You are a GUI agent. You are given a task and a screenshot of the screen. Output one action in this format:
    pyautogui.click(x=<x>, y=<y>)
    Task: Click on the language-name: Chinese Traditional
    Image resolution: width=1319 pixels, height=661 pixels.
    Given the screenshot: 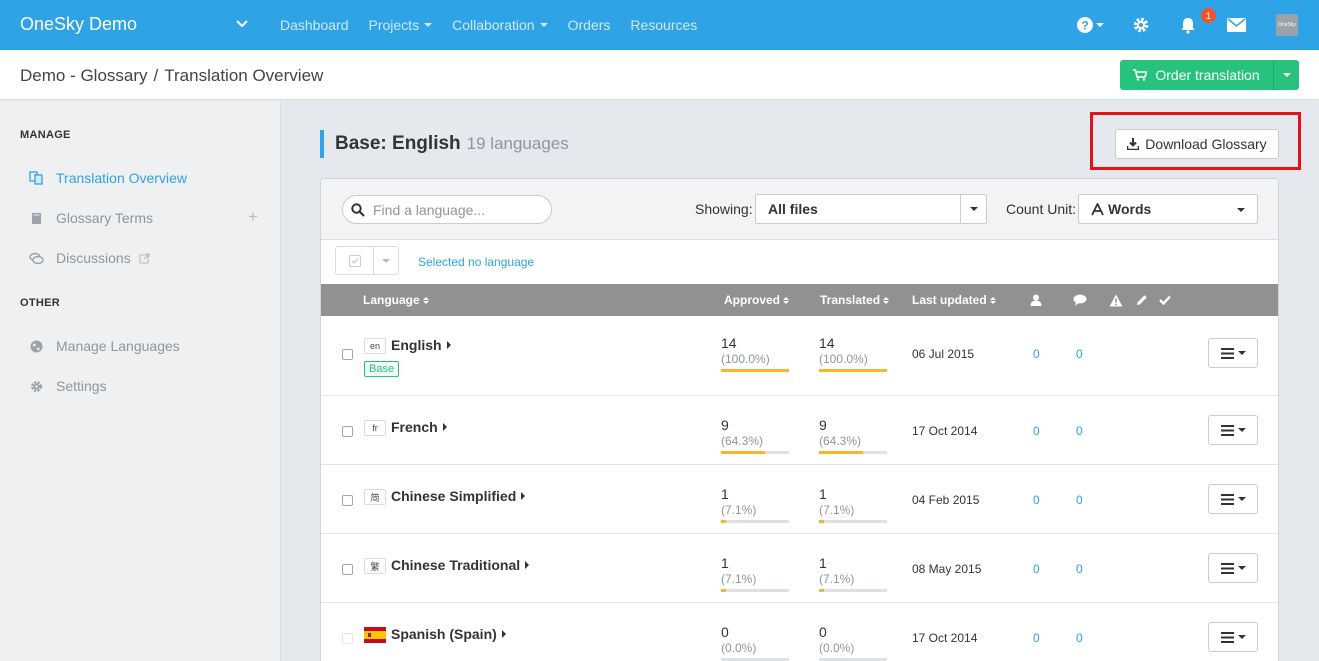 What is the action you would take?
    pyautogui.click(x=460, y=565)
    